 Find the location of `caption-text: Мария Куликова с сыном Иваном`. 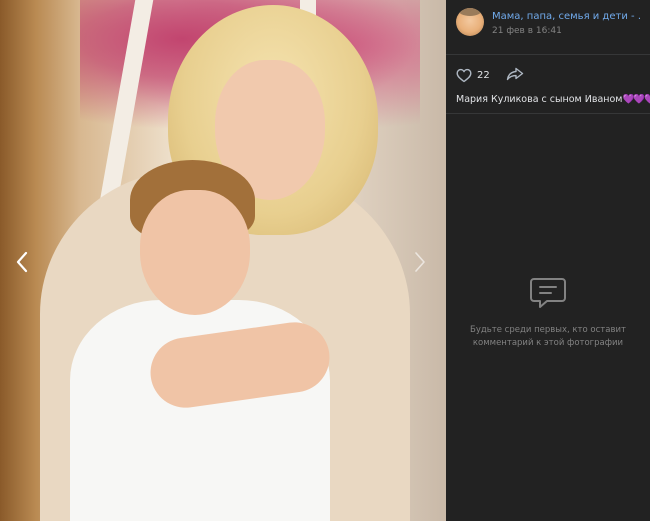

caption-text: Мария Куликова с сыном Иваном is located at coordinates (539, 99).